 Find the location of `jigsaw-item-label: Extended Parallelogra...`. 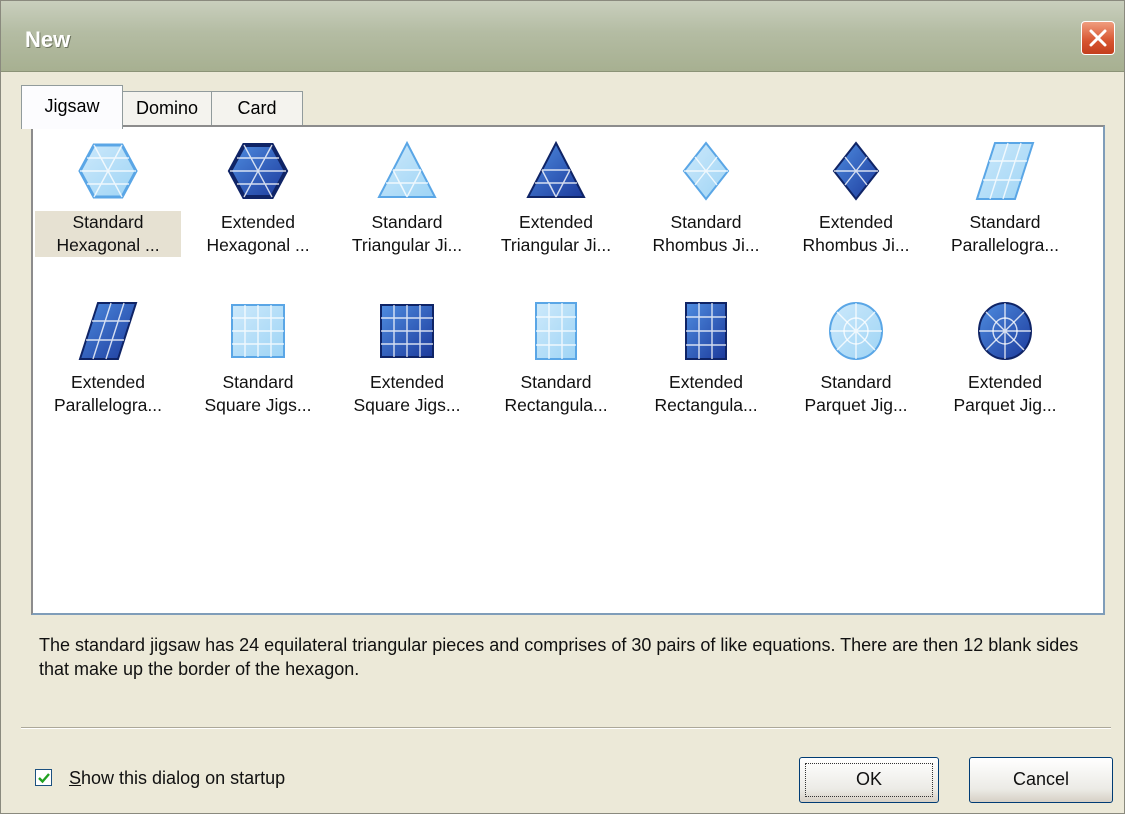

jigsaw-item-label: Extended Parallelogra... is located at coordinates (108, 394).